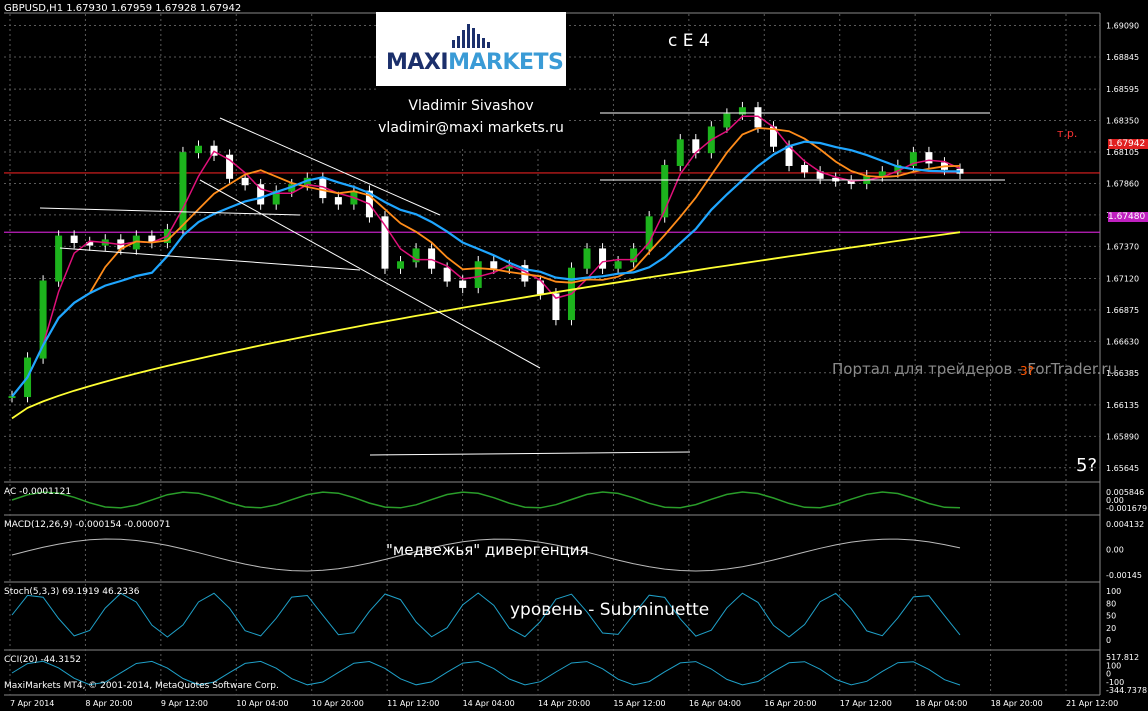 The height and width of the screenshot is (711, 1148). I want to click on stoch-tick: 20, so click(1111, 628).